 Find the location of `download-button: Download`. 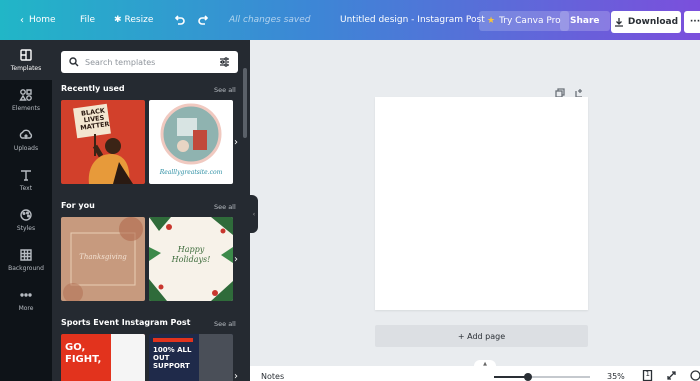

download-button: Download is located at coordinates (646, 22).